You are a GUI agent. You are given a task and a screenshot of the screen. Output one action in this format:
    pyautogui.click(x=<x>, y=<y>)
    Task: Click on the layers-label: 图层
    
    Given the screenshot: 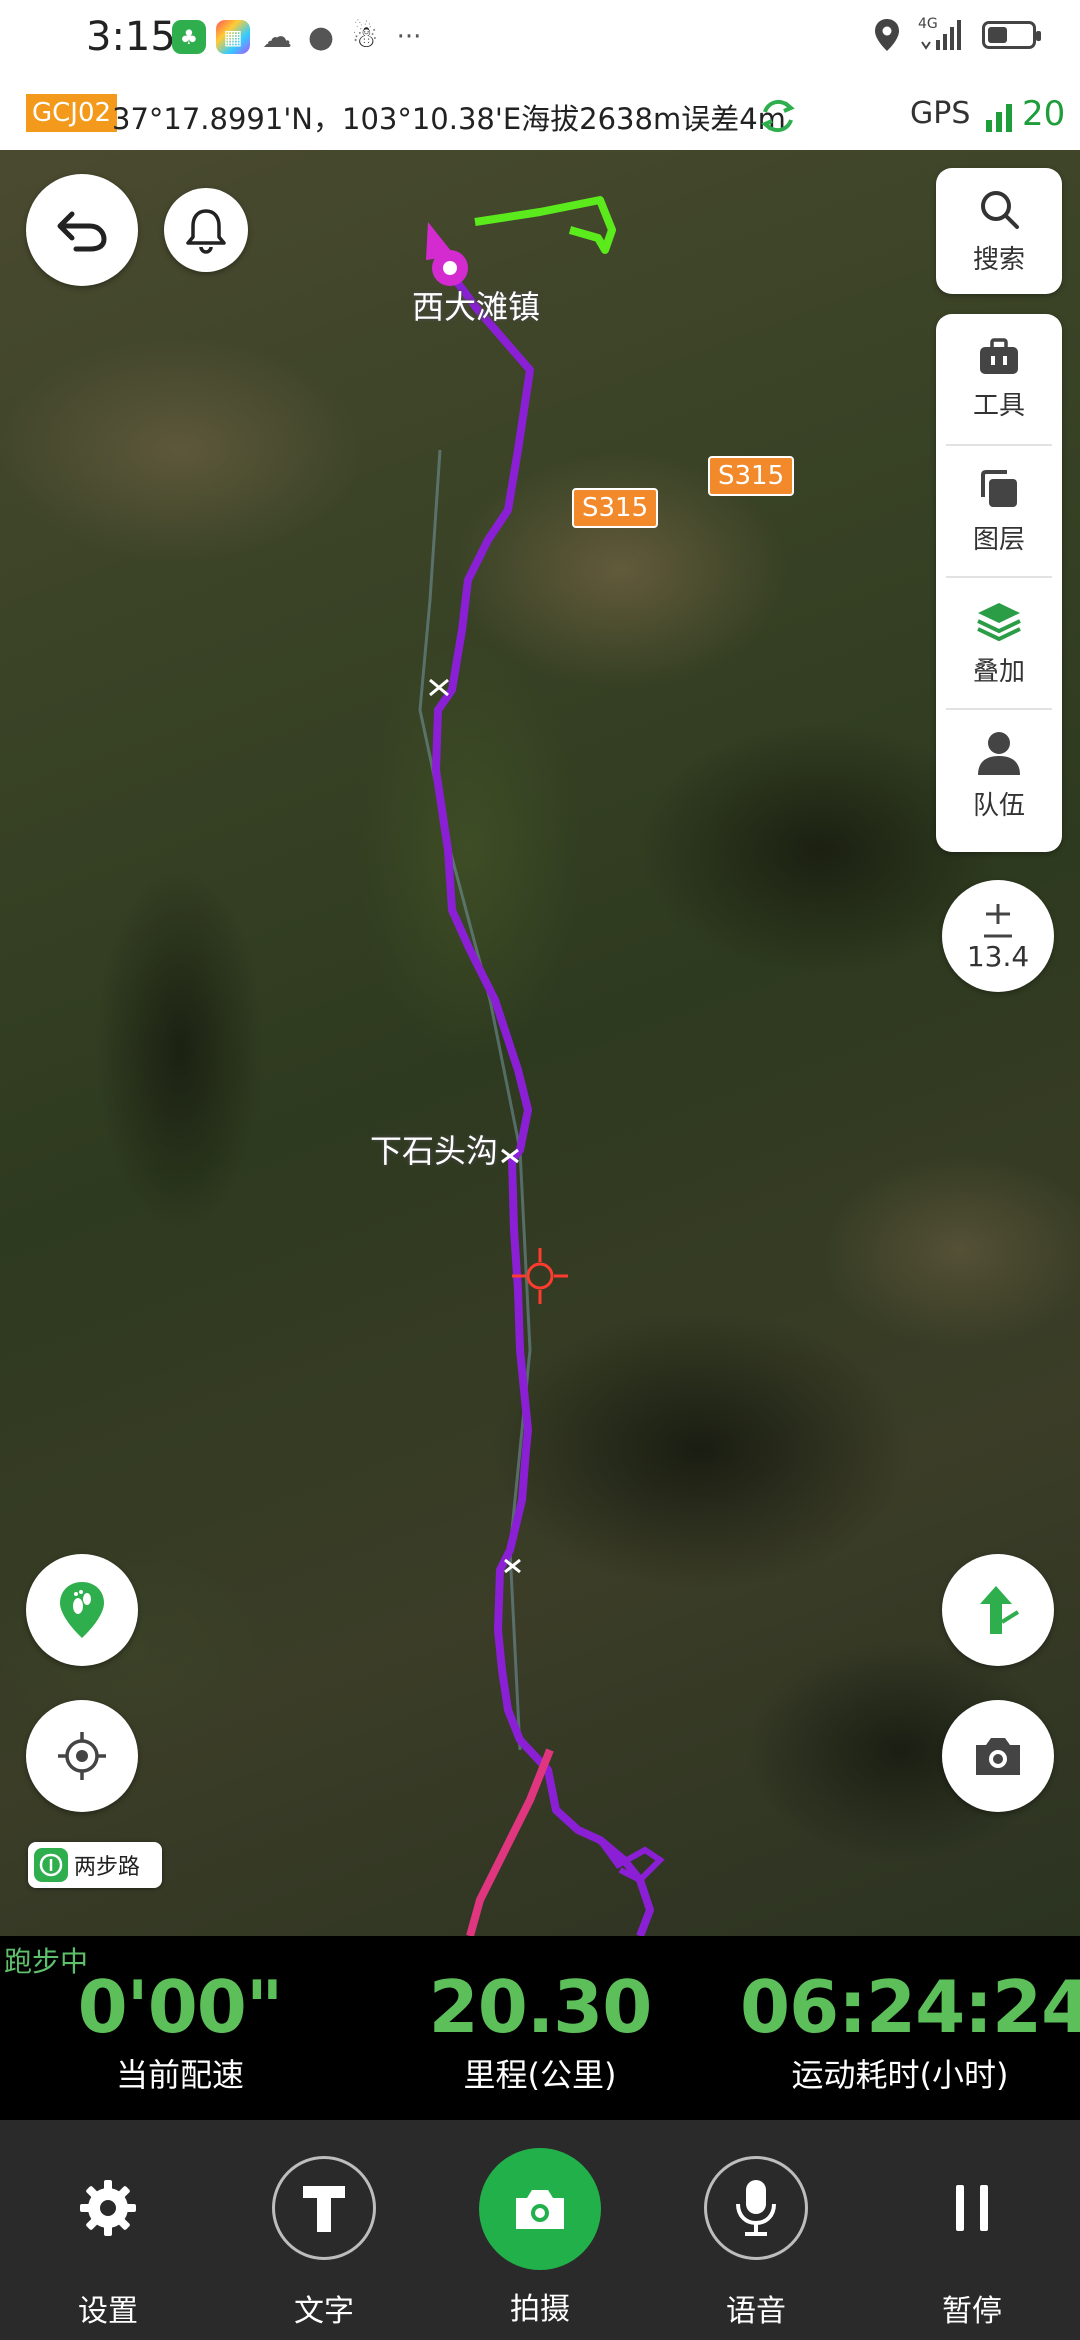 What is the action you would take?
    pyautogui.click(x=998, y=539)
    